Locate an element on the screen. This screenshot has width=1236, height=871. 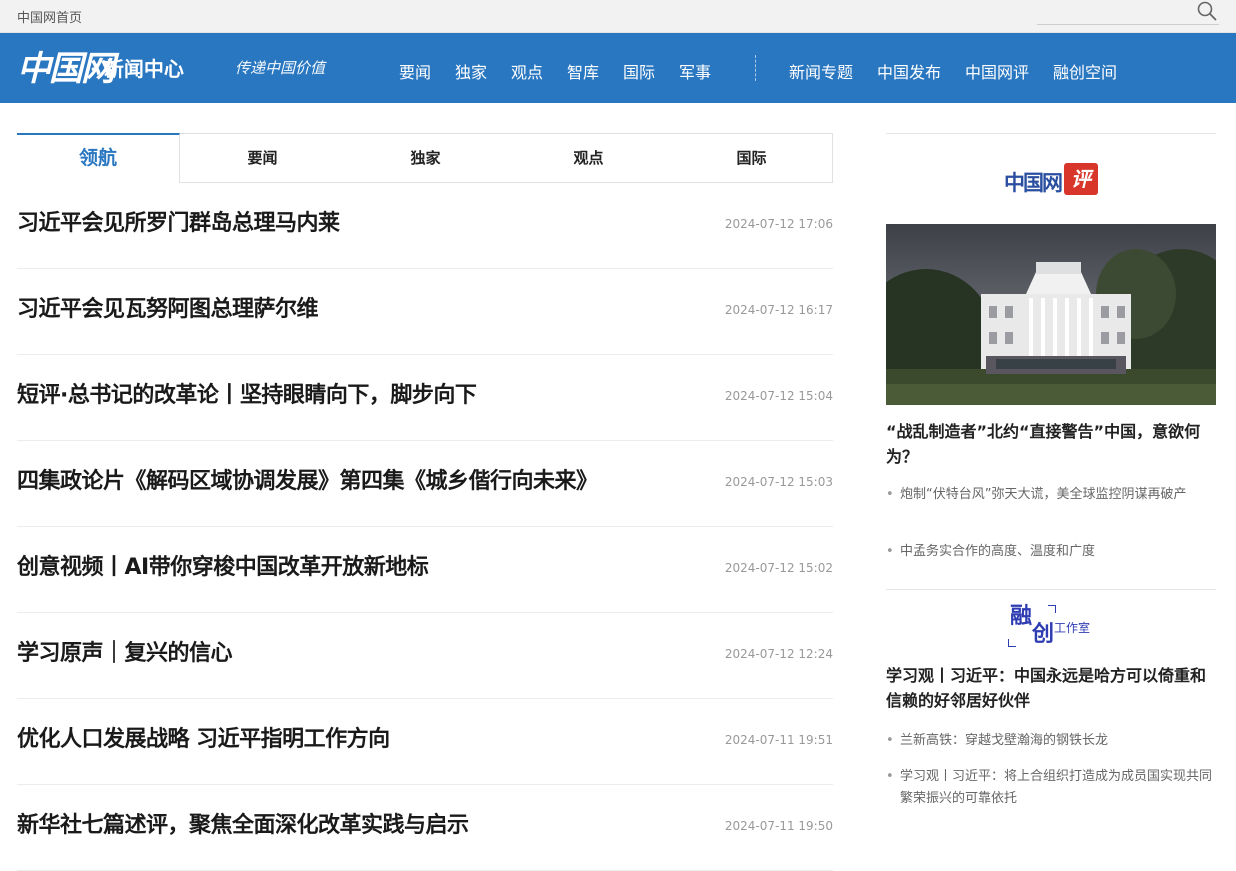
news-item: 创意视频丨AI带你穿梭中国改革开放新地标 2024-07-12 15:02 is located at coordinates (425, 570).